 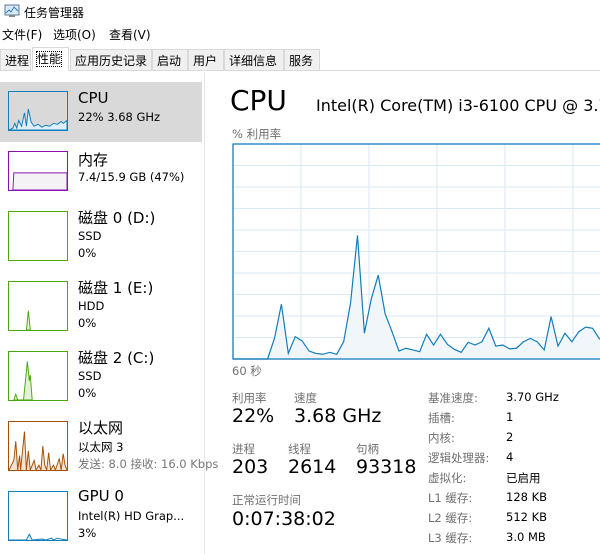 I want to click on sidebar-item-ethernet: 以太网 以太网 3 发送: 8.0 接收: 16.0 Kbps, so click(x=109, y=447).